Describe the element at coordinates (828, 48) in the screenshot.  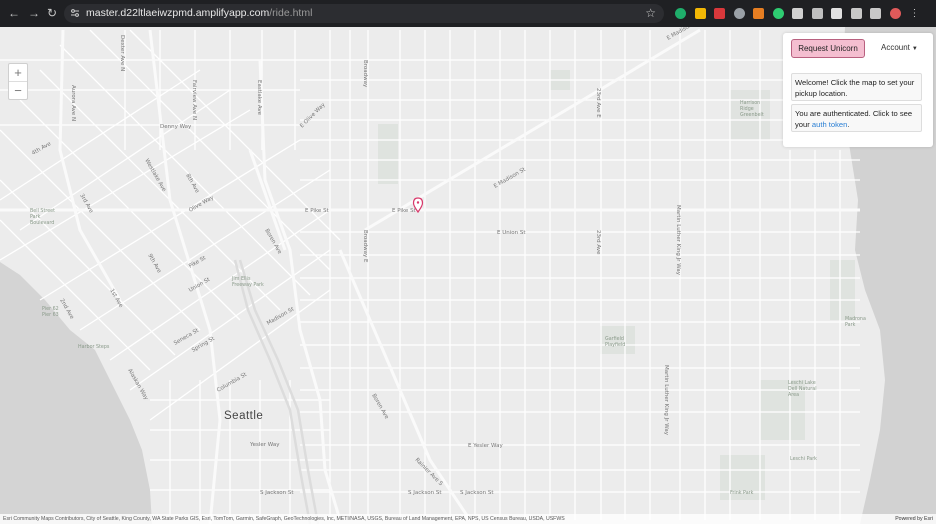
I see `request-unicorn-button: Request Unicorn` at that location.